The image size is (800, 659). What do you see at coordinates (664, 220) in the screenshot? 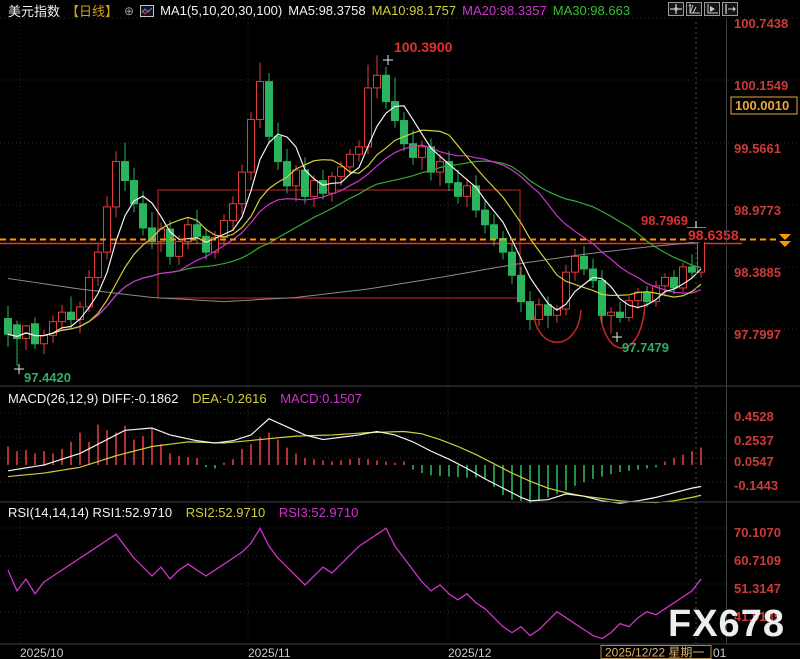
I see `svg-text: 98.7969` at bounding box center [664, 220].